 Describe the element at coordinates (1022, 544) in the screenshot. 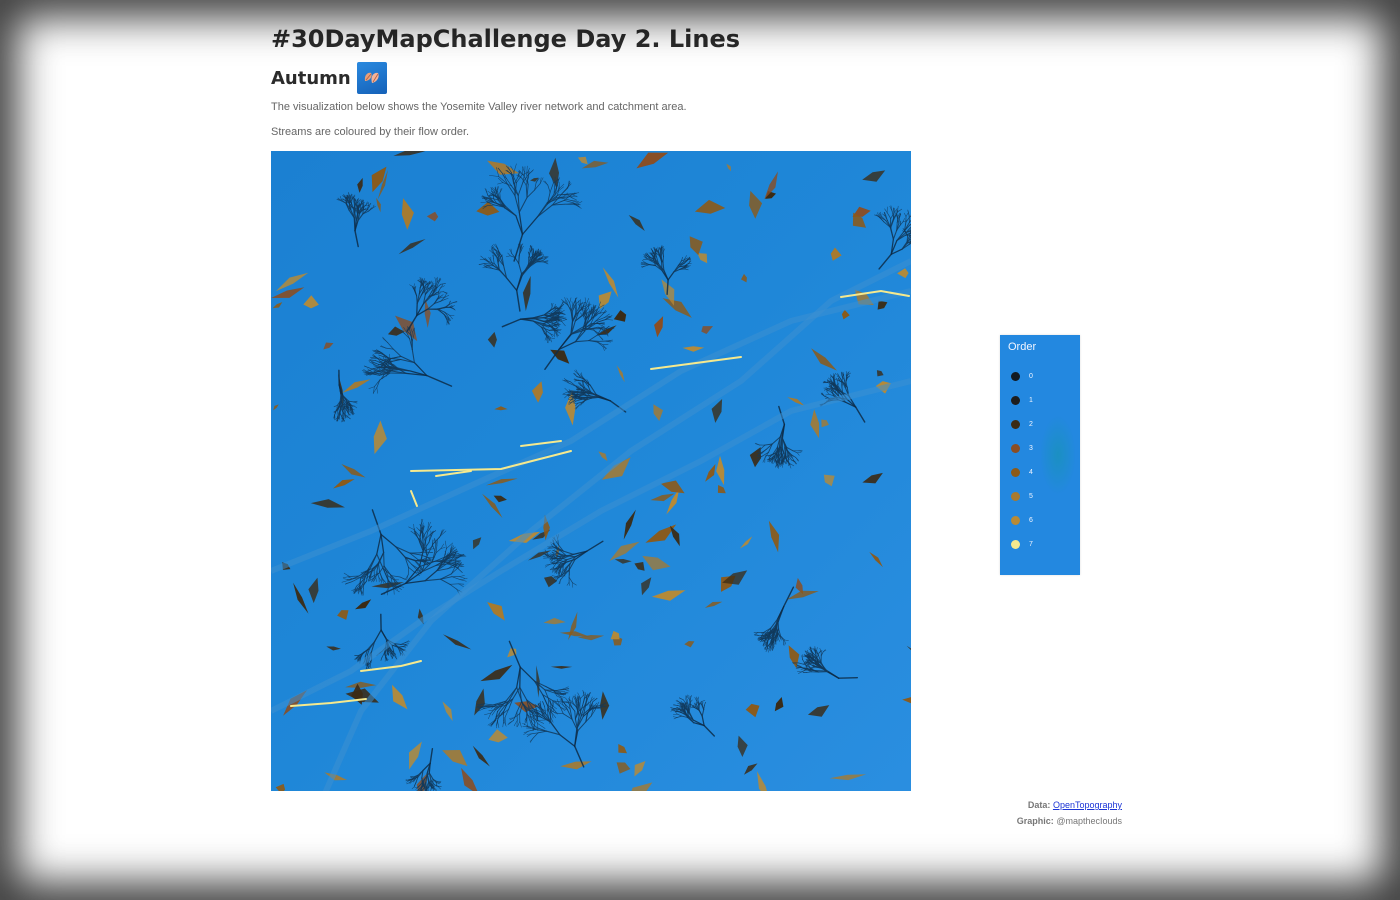

I see `legend-item-7: 7` at that location.